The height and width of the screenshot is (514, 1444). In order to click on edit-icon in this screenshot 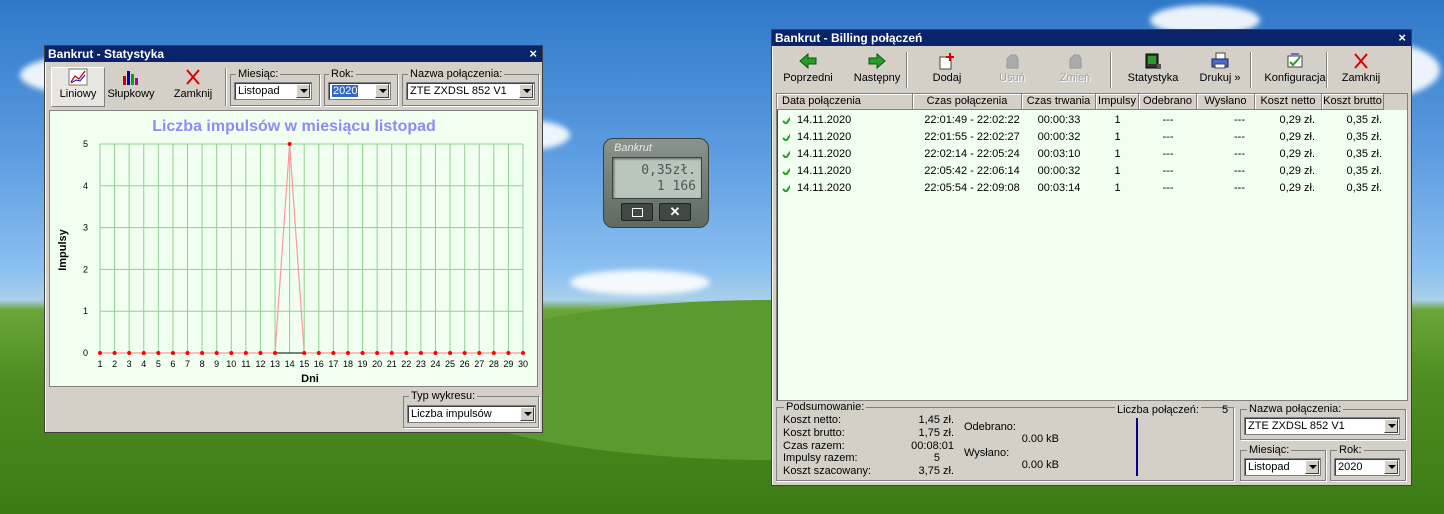, I will do `click(1075, 61)`.